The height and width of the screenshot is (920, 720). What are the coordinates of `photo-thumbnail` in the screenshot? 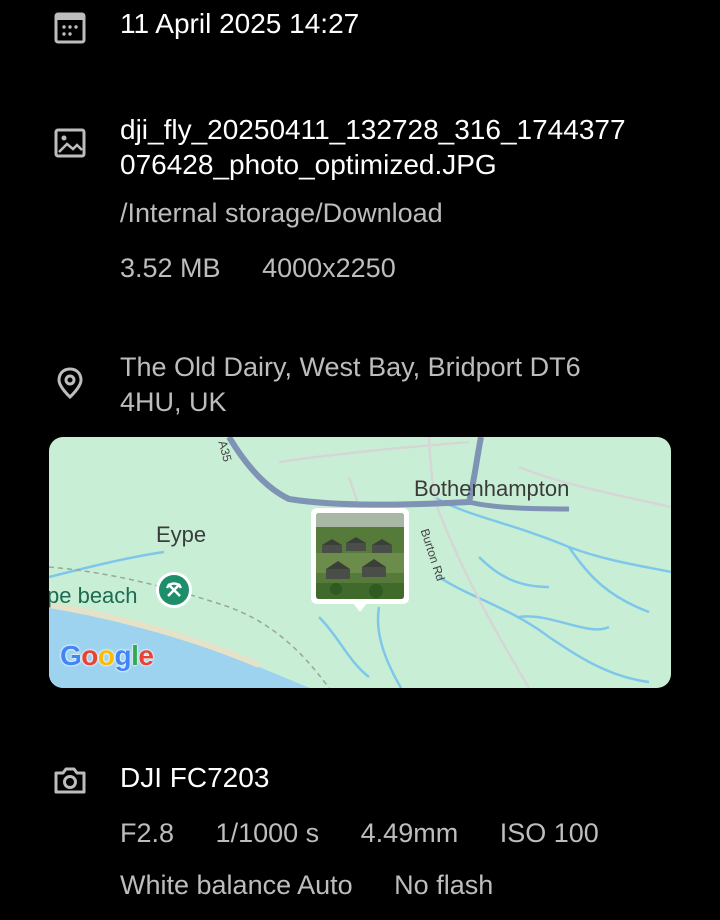 It's located at (360, 556).